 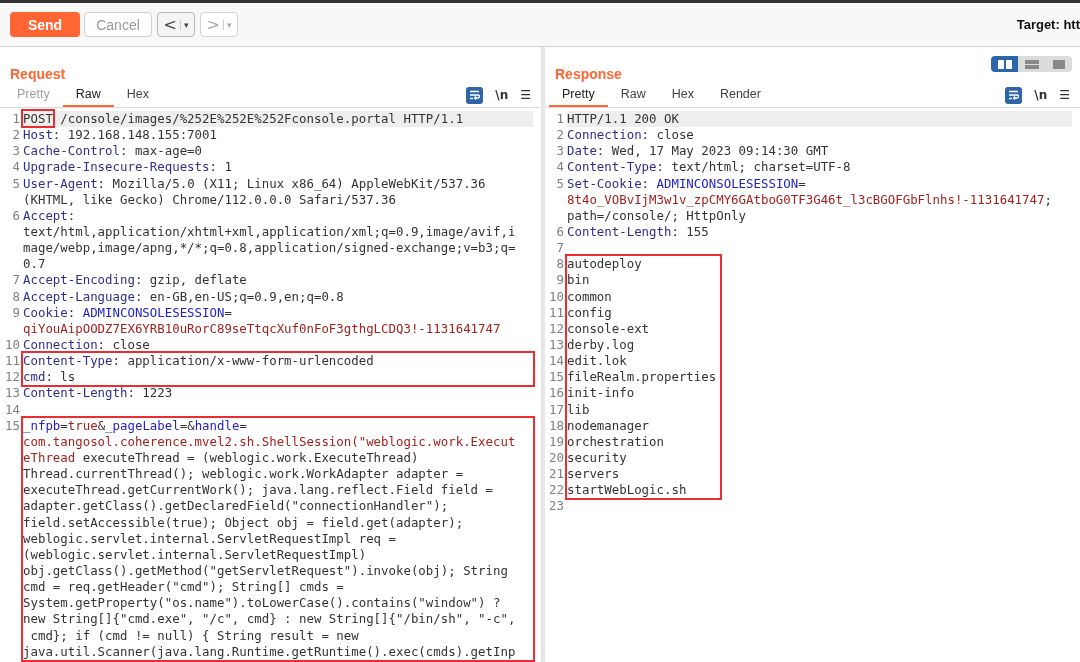 What do you see at coordinates (578, 409) in the screenshot?
I see `code-text: lib` at bounding box center [578, 409].